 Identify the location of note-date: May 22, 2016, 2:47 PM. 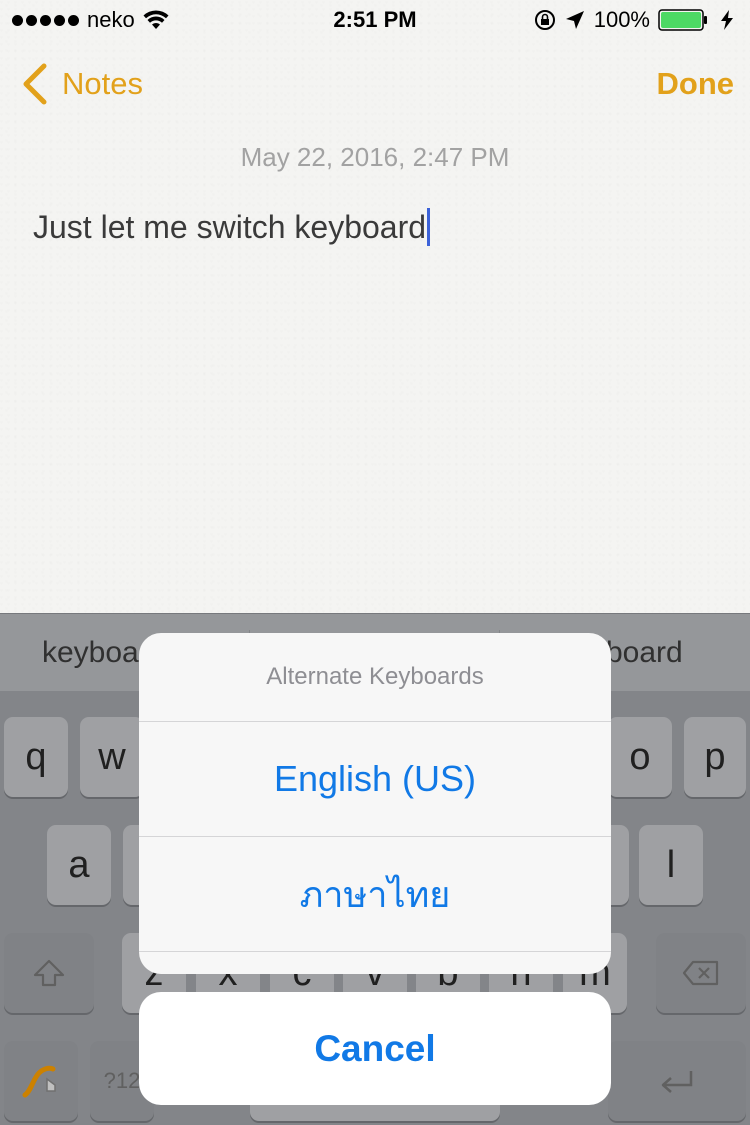
(375, 157).